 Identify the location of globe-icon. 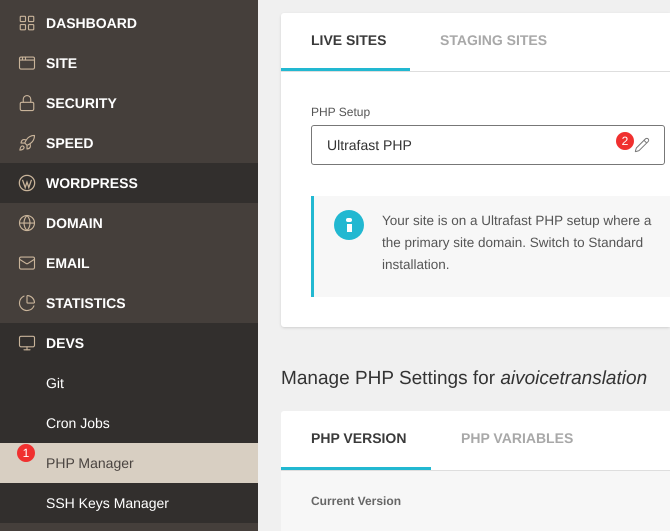
(27, 223).